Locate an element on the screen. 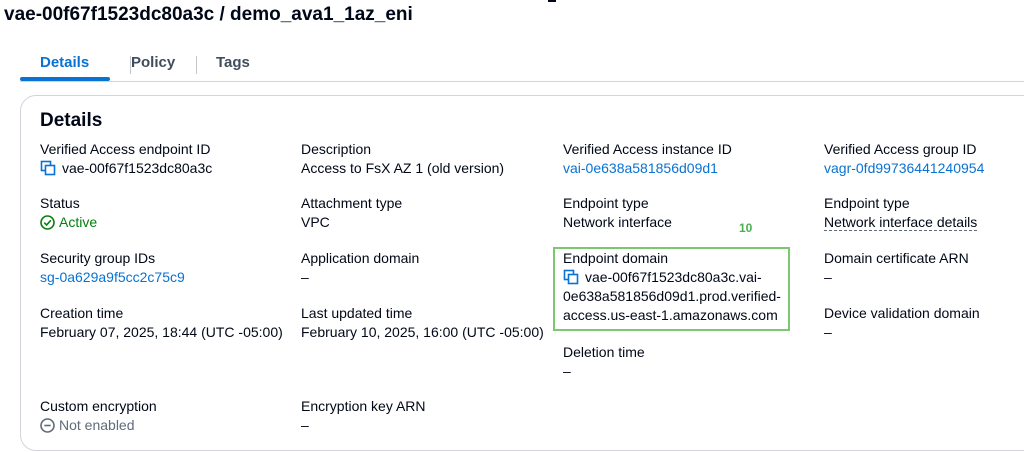 Image resolution: width=1024 pixels, height=452 pixels. endpoint-id-value: vae-00f67f1523dc80a3c is located at coordinates (137, 168).